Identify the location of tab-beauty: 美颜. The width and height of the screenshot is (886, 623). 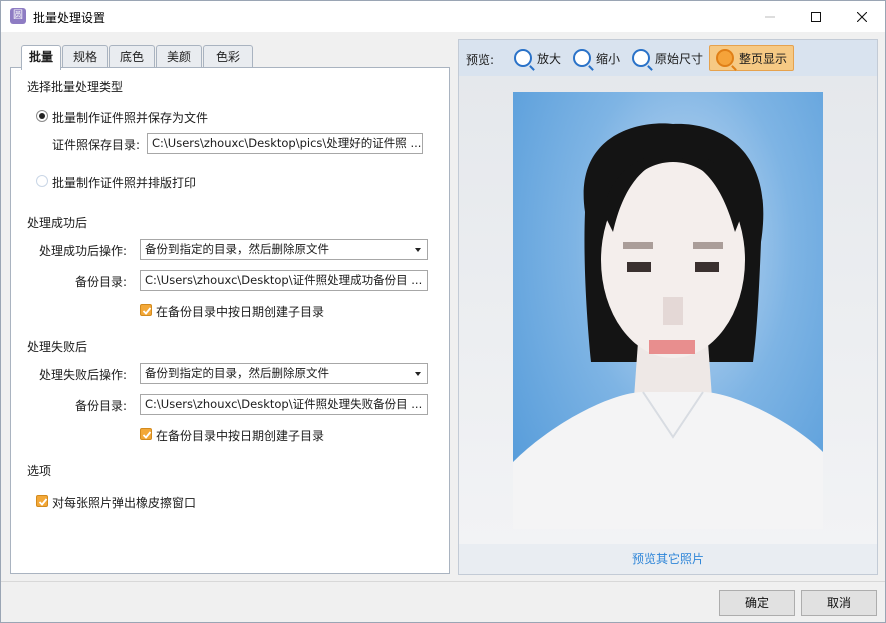
(179, 56).